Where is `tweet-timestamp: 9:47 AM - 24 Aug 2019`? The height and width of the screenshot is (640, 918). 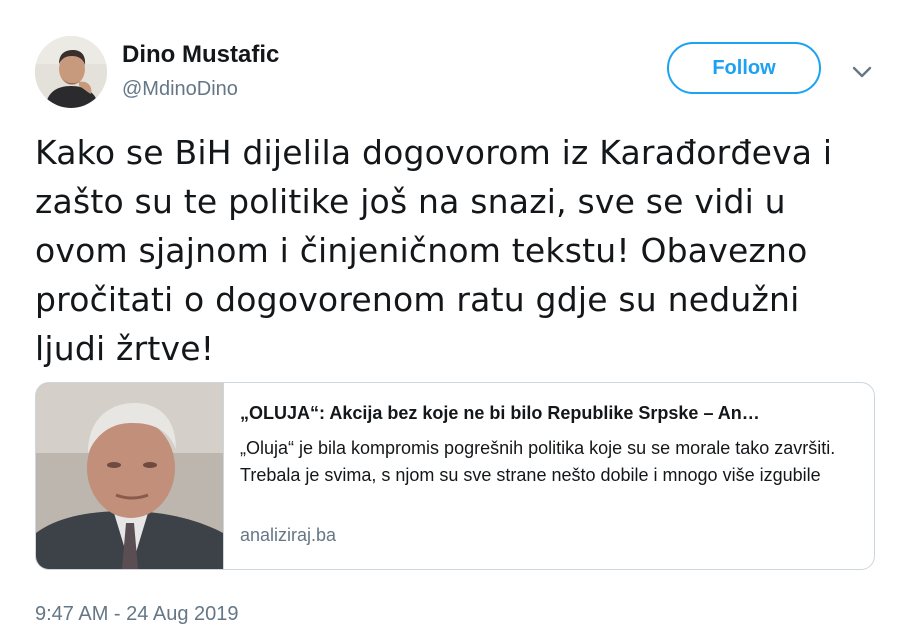
tweet-timestamp: 9:47 AM - 24 Aug 2019 is located at coordinates (137, 614).